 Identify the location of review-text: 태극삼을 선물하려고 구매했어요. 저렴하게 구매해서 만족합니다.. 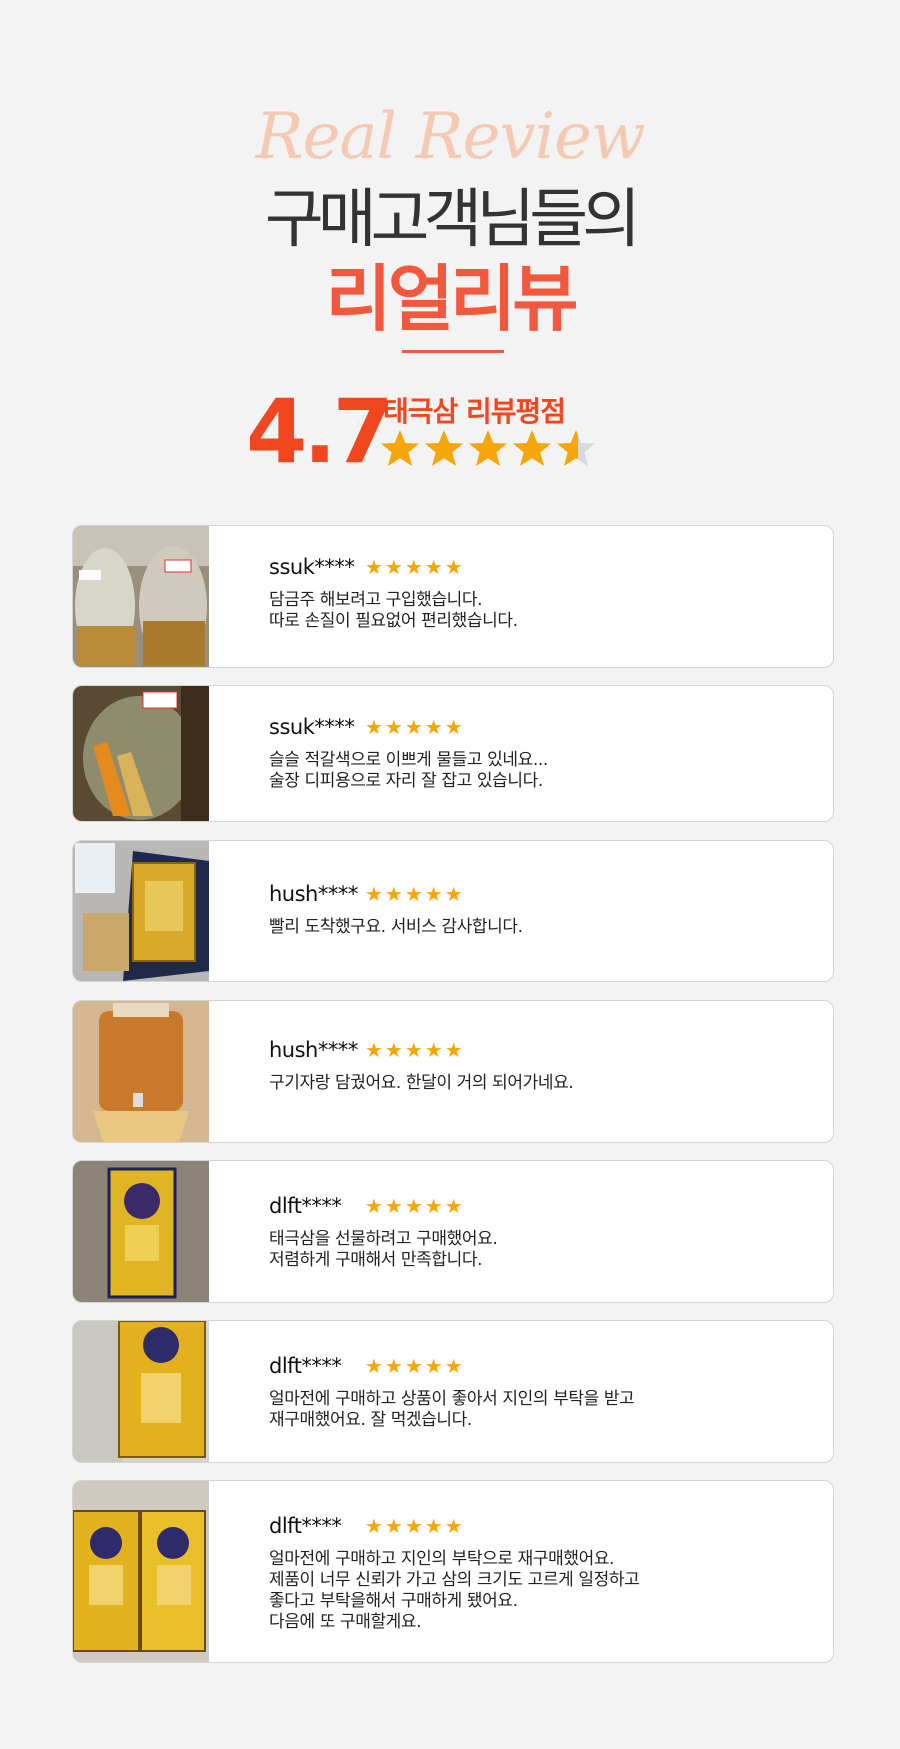
(383, 1249).